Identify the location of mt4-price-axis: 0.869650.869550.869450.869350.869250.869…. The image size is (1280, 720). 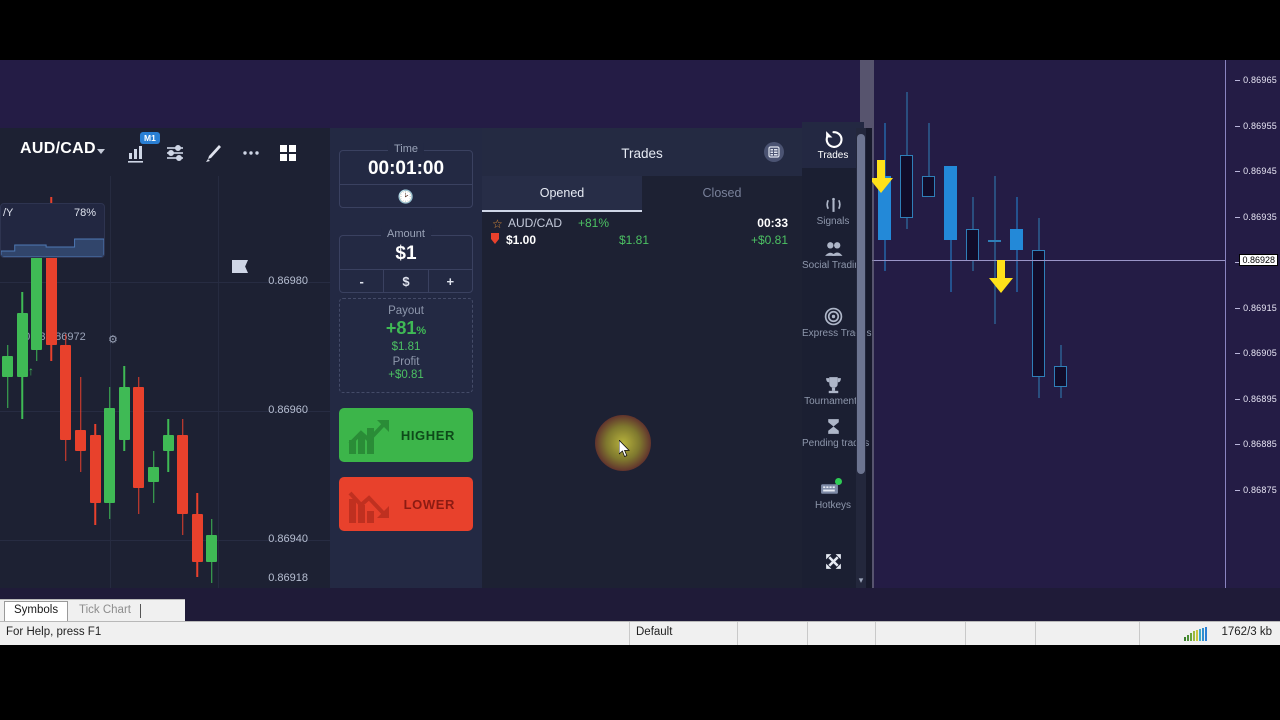
(1252, 324).